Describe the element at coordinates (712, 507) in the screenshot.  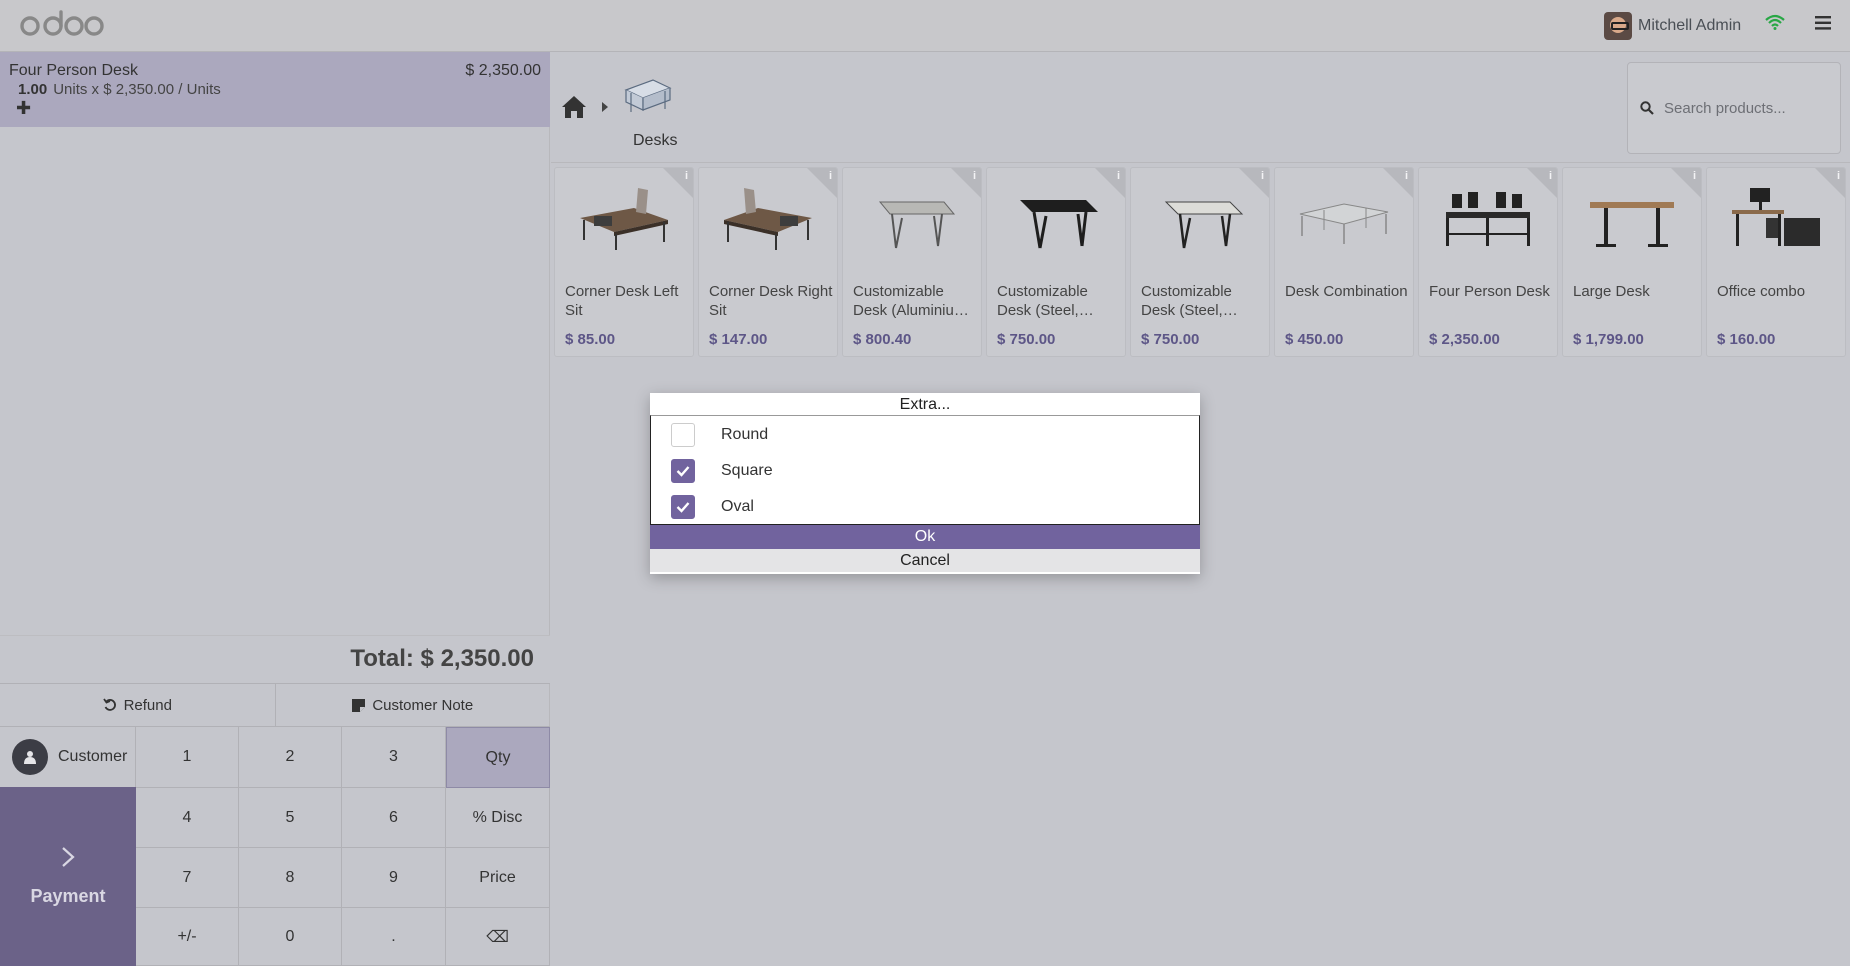
I see `option-oval: Oval` at that location.